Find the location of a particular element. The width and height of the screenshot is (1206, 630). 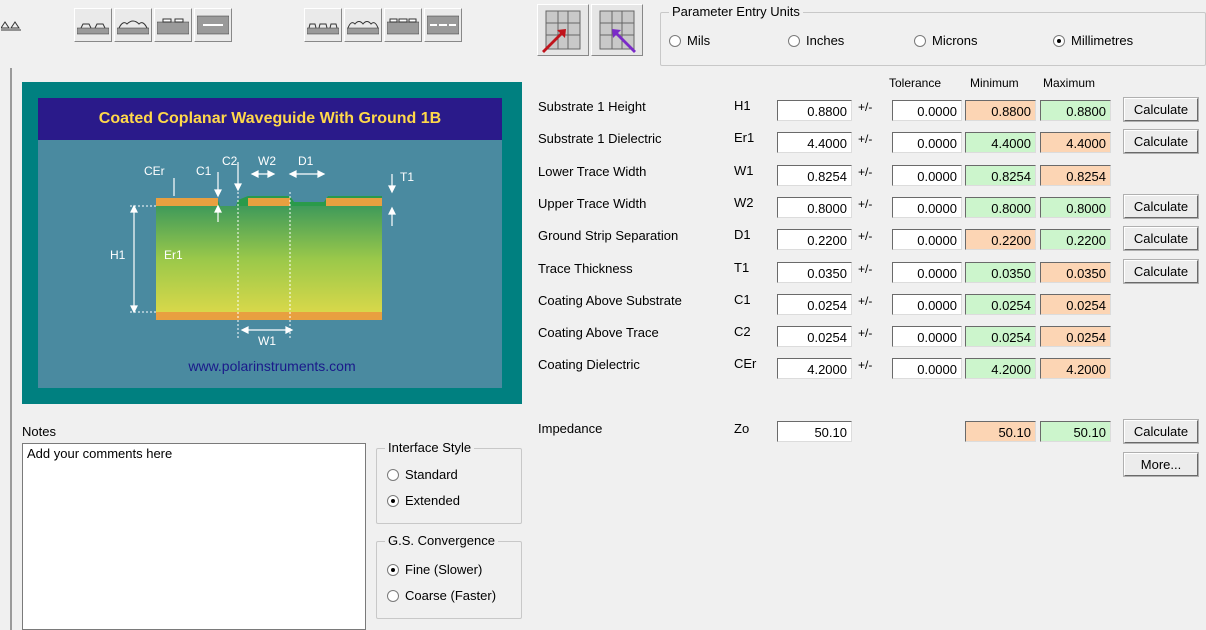

notes-label: Notes is located at coordinates (39, 431).